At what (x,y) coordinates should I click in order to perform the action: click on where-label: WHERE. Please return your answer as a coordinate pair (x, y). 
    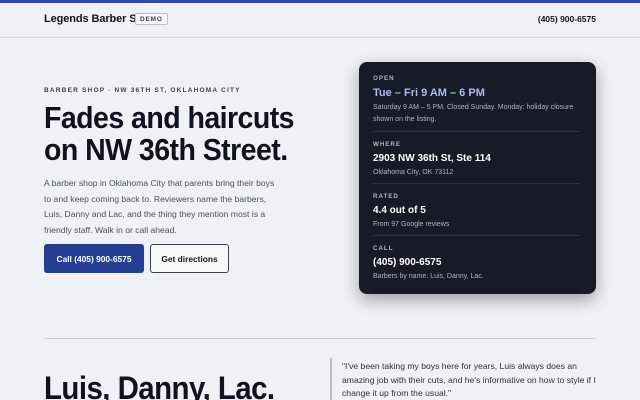
    Looking at the image, I should click on (387, 144).